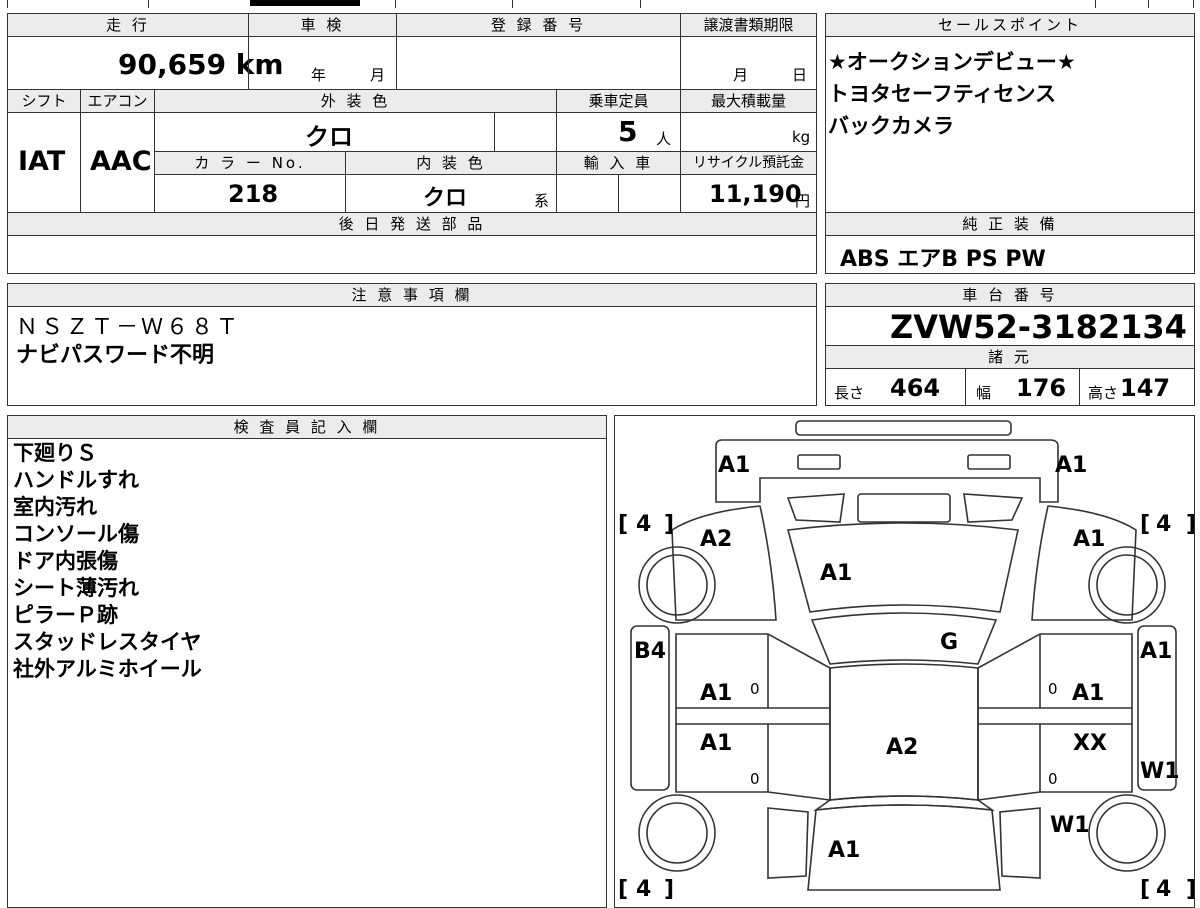  What do you see at coordinates (1010, 295) in the screenshot?
I see `chassis-header: 車 台 番 号` at bounding box center [1010, 295].